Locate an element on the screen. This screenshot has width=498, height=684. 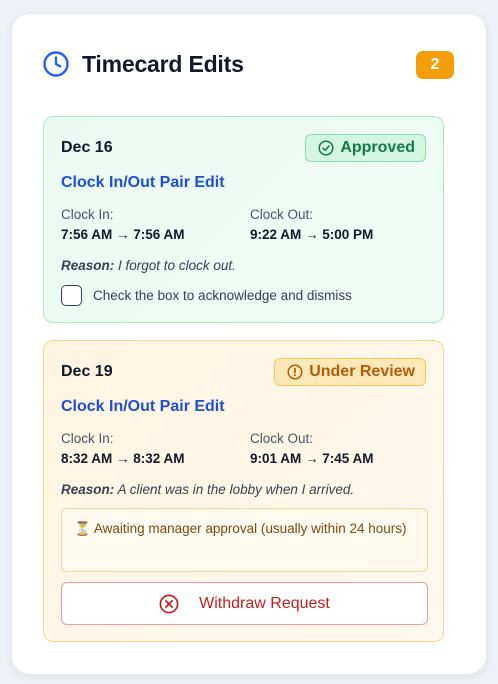
clock-out-block: Clock Out: 9:01 AM → 7:45 AM is located at coordinates (312, 448).